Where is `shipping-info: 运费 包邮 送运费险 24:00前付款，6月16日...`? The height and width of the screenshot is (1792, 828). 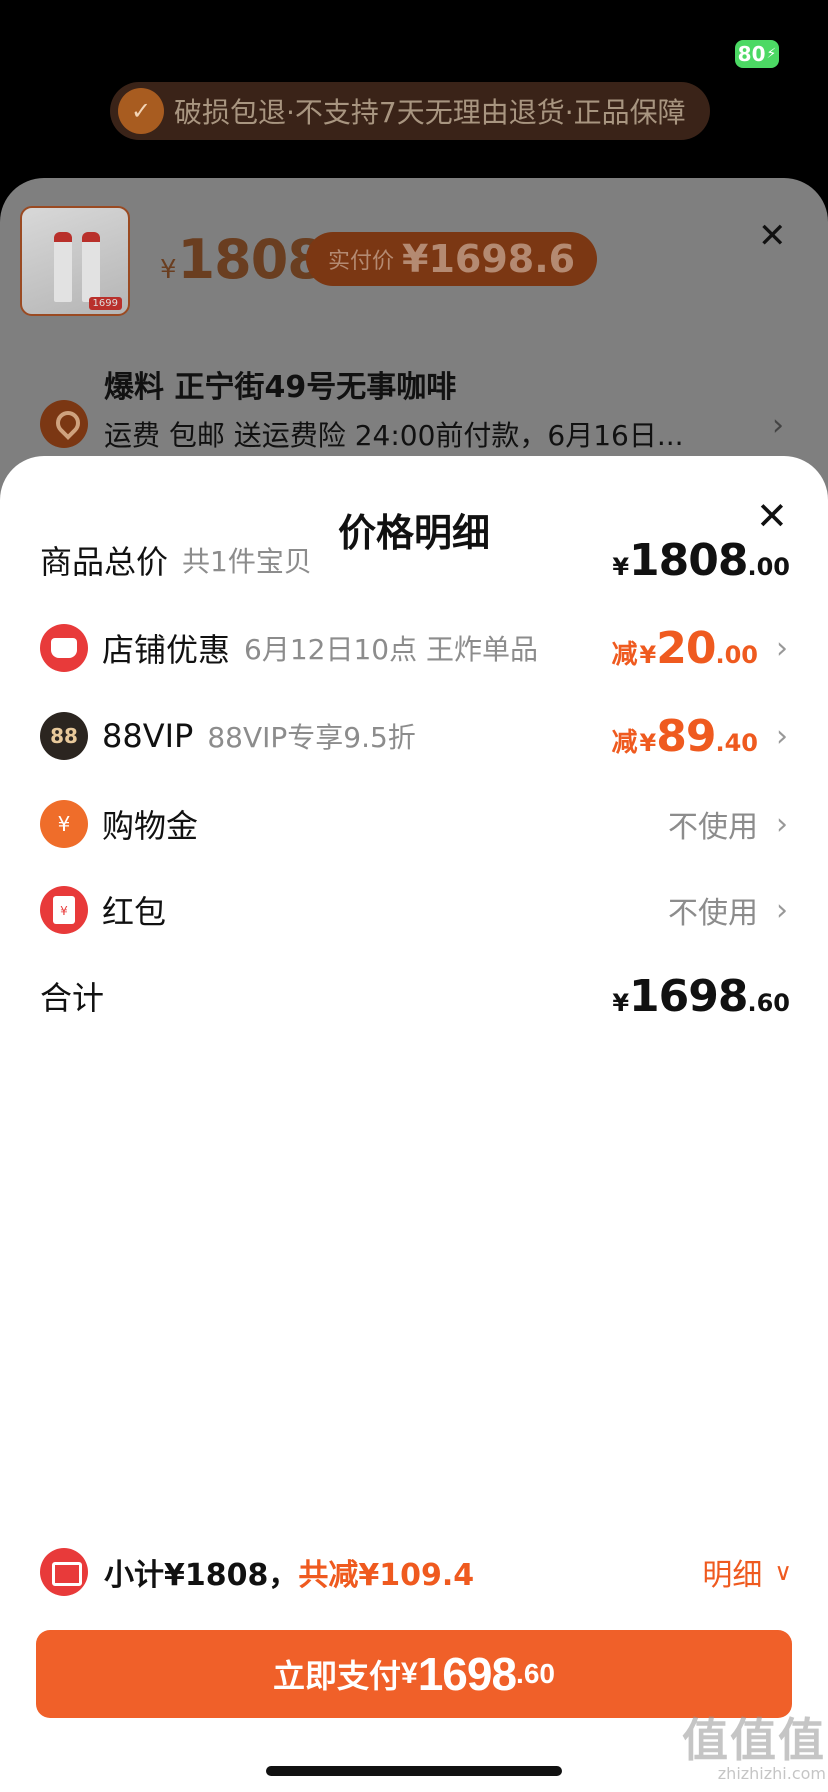
shipping-info: 运费 包邮 送运费险 24:00前付款，6月16日... is located at coordinates (394, 434).